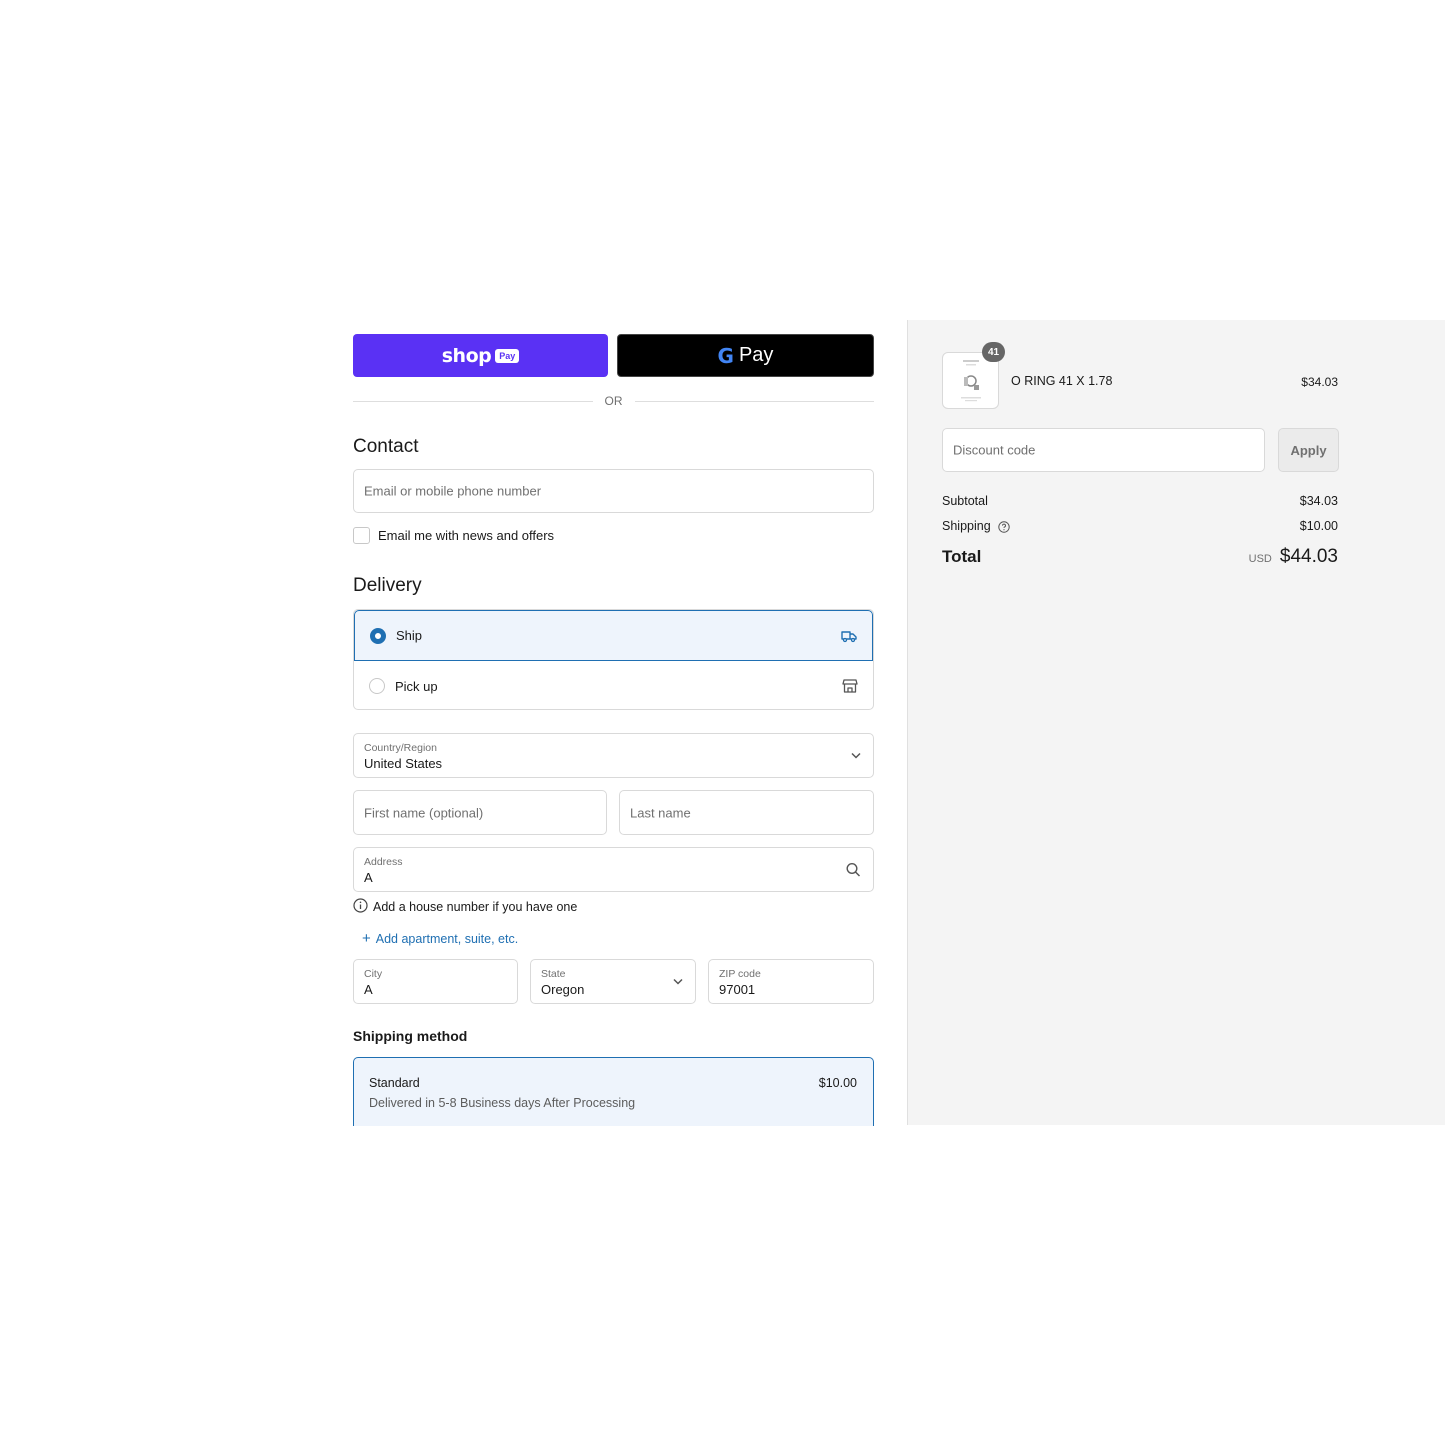 This screenshot has height=1445, width=1445. Describe the element at coordinates (453, 491) in the screenshot. I see `email-placeholder: Email or mobile phone number` at that location.